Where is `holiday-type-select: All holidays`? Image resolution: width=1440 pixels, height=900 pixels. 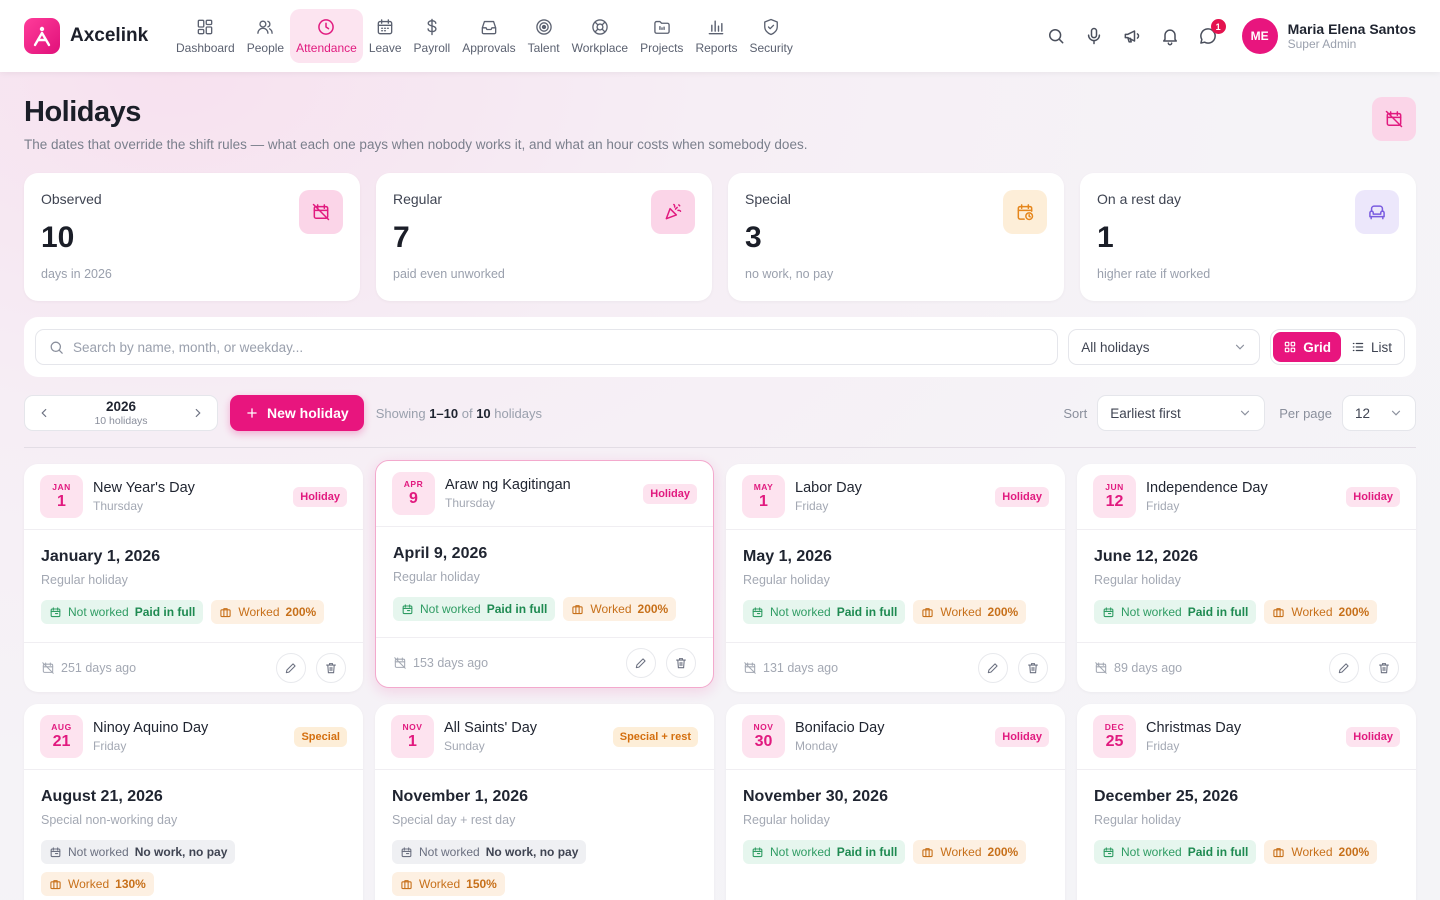
holiday-type-select: All holidays is located at coordinates (1164, 347).